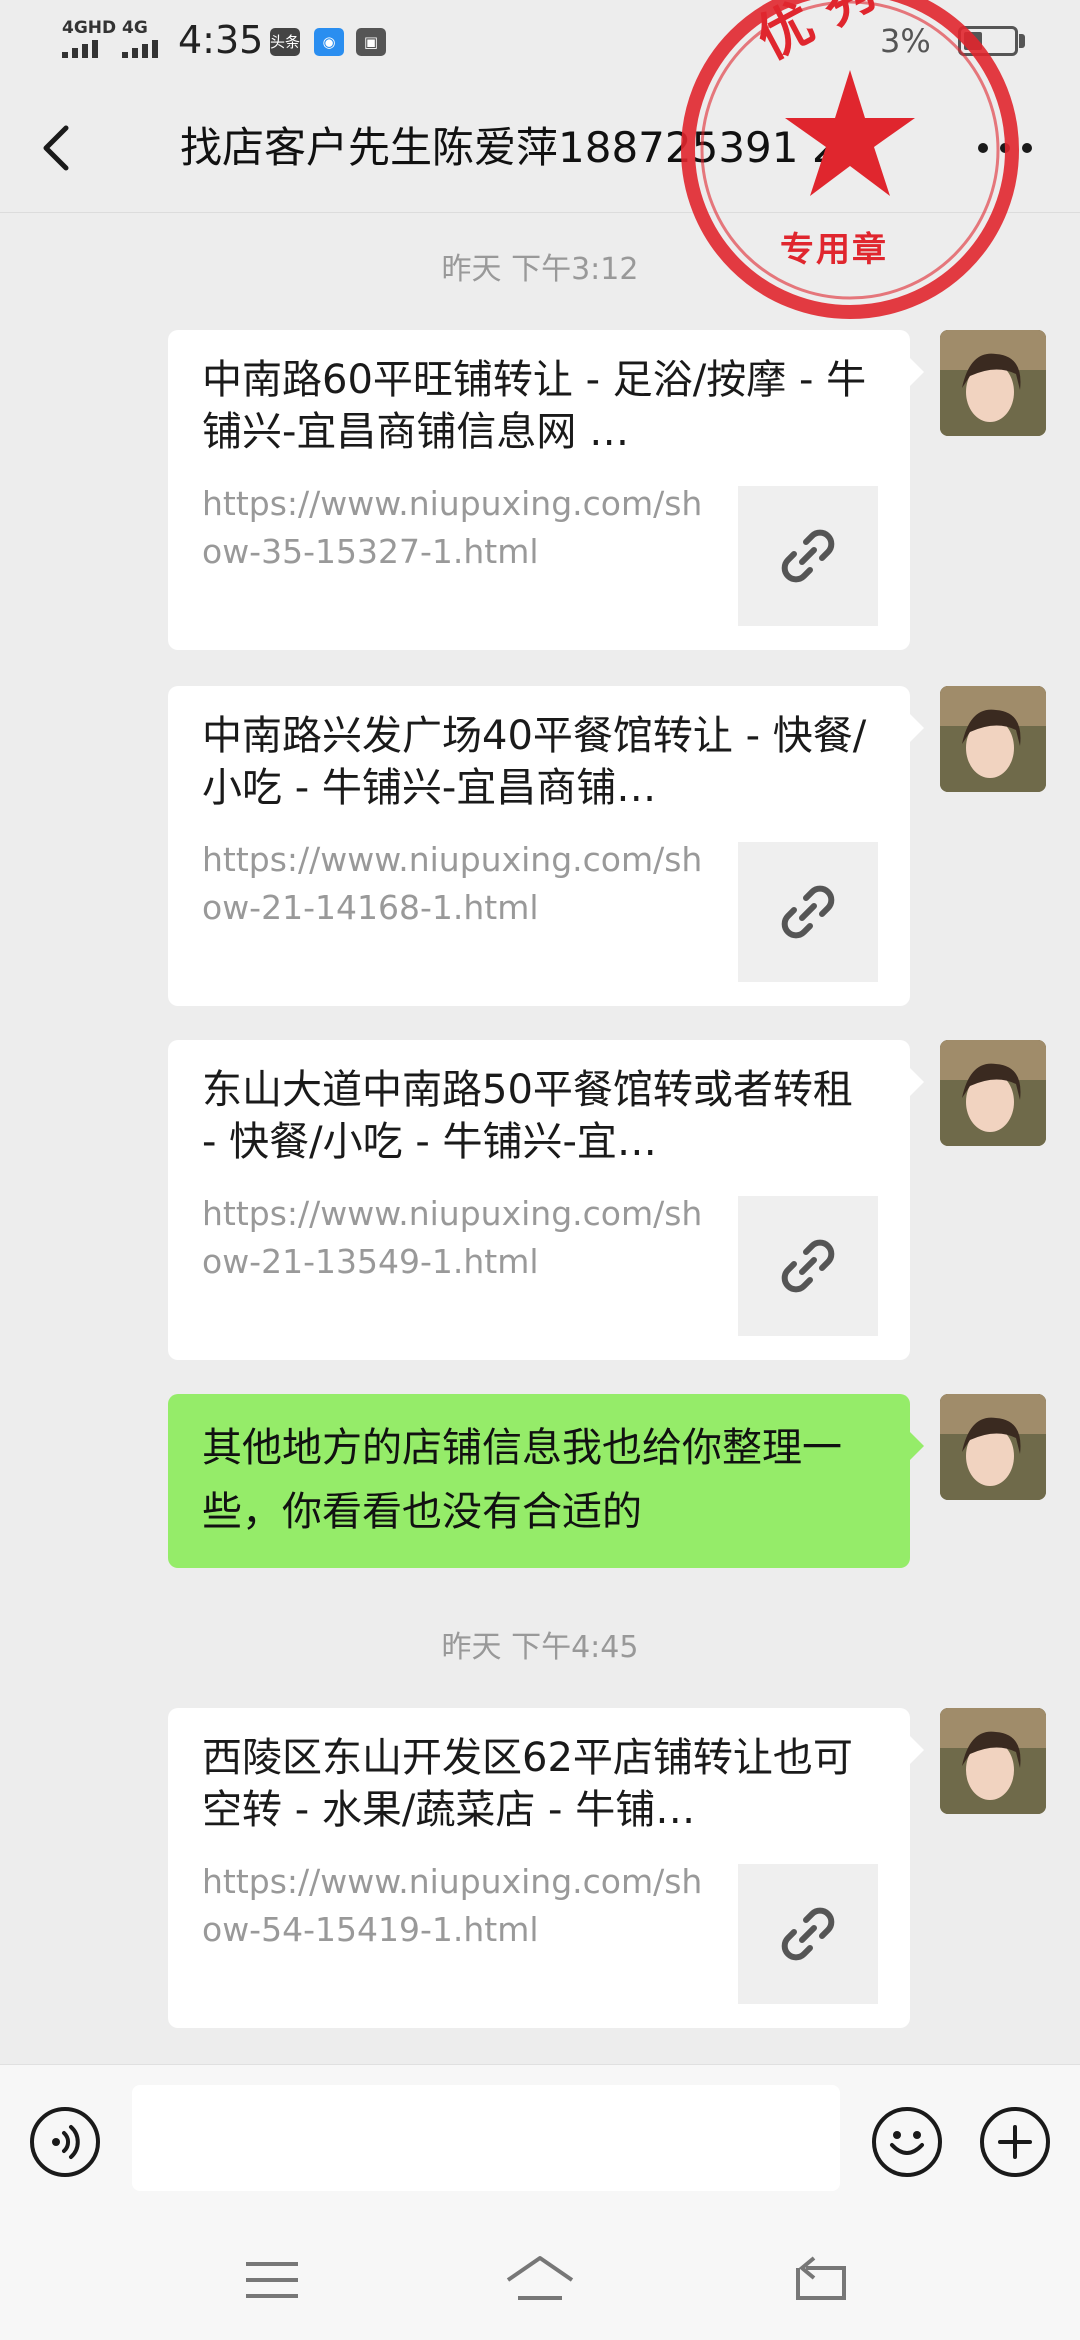 The image size is (1080, 2340). I want to click on more-icon, so click(1005, 148).